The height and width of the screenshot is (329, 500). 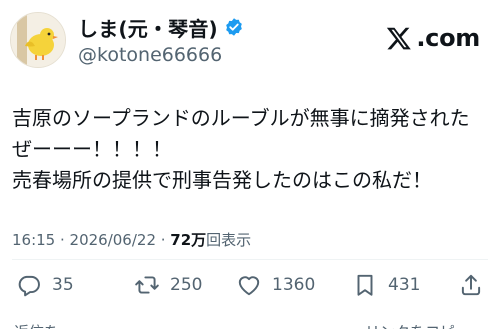 I want to click on bird-plush-avatar-icon, so click(x=38, y=40).